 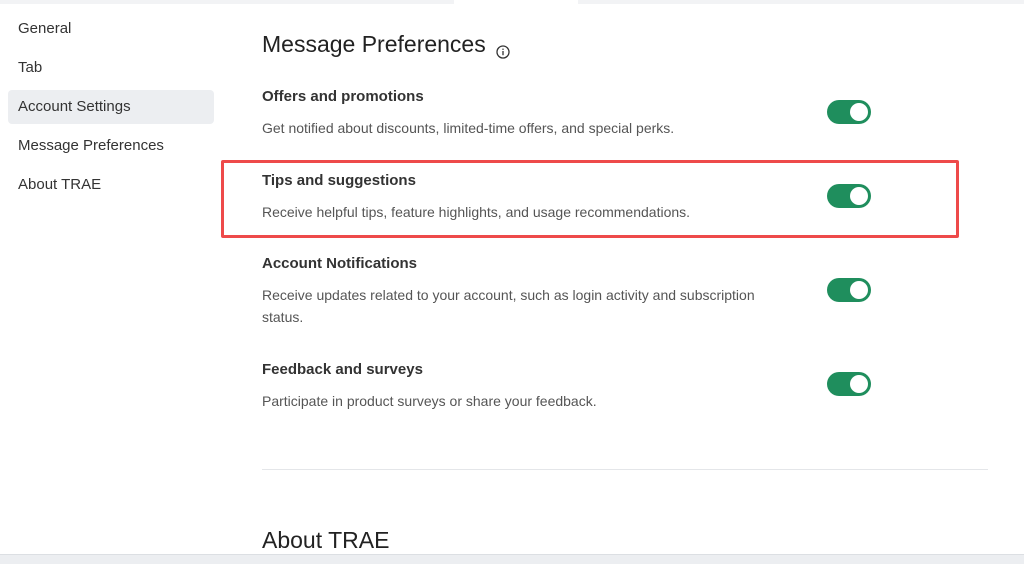 I want to click on sidebar-item-about-trae: About TRAE, so click(x=111, y=185).